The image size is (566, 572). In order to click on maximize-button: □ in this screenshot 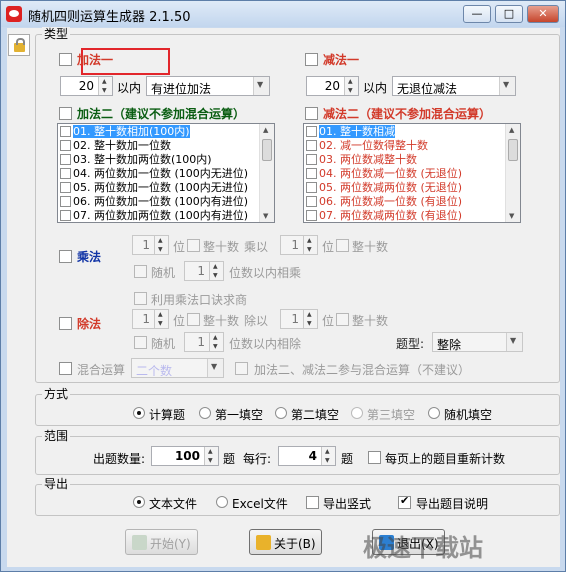, I will do `click(509, 14)`.